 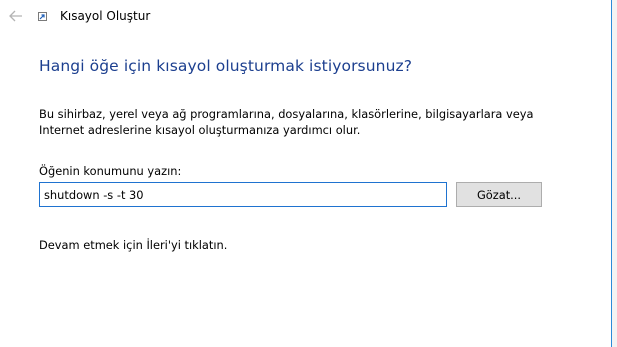 I want to click on shortcut-icon, so click(x=42, y=16).